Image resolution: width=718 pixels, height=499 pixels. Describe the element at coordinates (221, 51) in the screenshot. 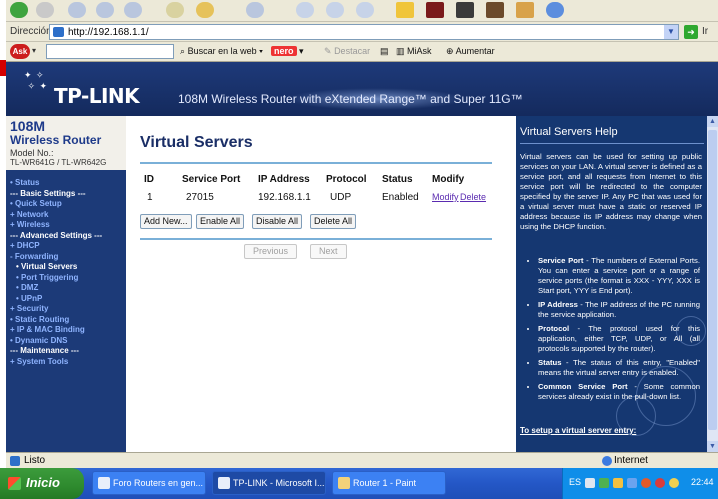

I see `search-web-button: ⌕ Buscar en la web ▾` at that location.